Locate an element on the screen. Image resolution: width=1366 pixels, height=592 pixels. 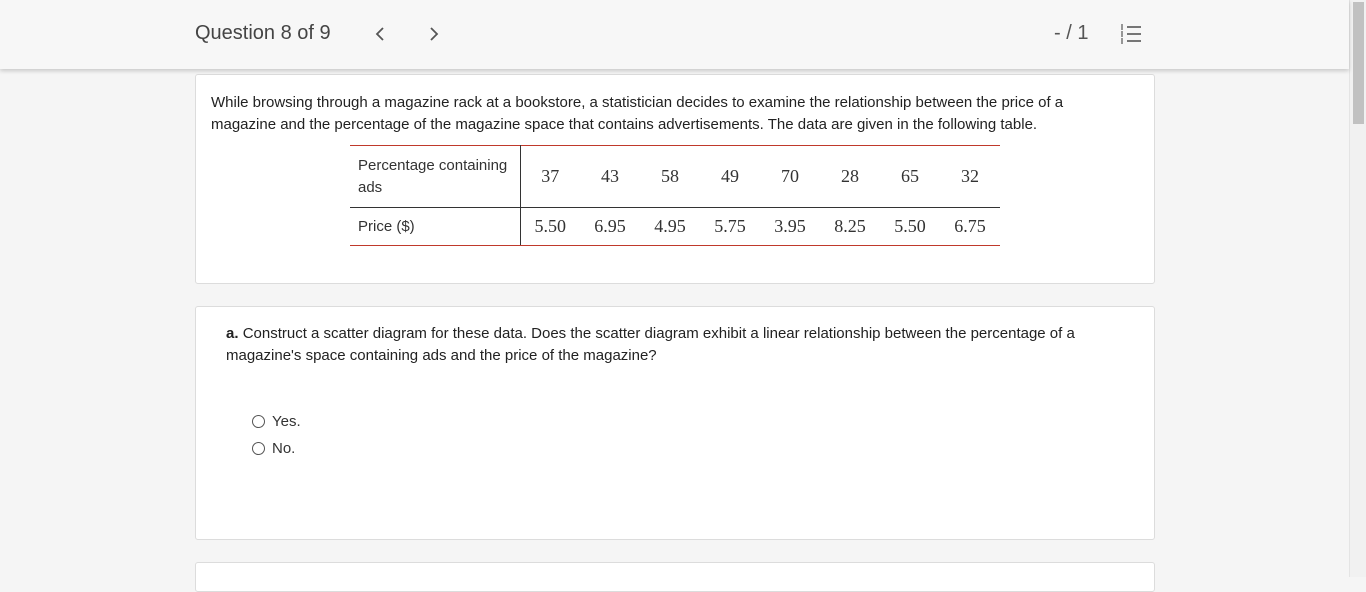
table-cell: 4.95 is located at coordinates (670, 226).